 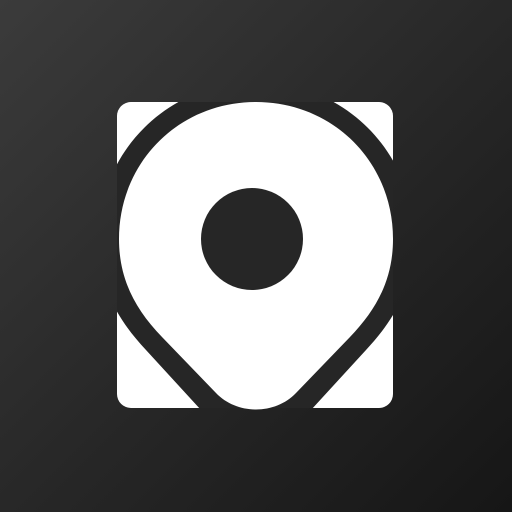 What do you see at coordinates (252, 239) in the screenshot?
I see `pin-hole` at bounding box center [252, 239].